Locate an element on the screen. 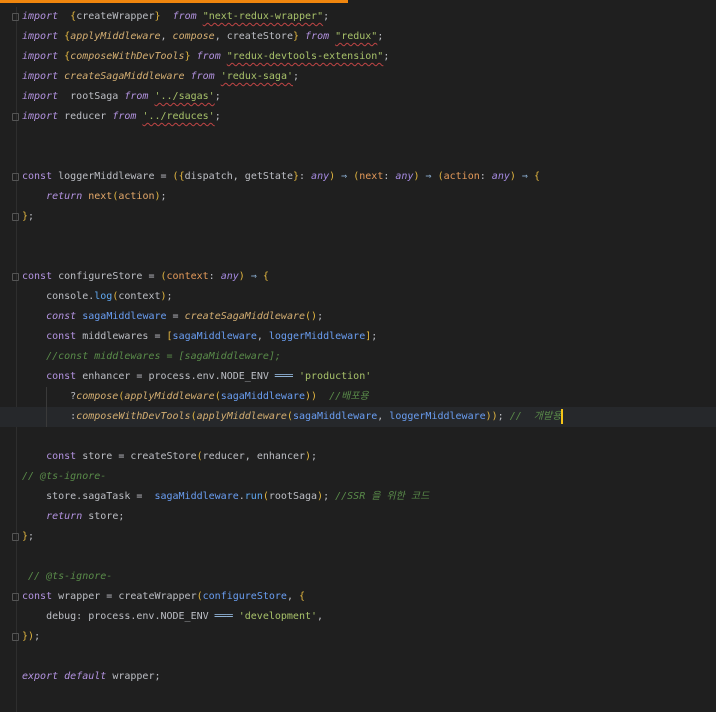 The height and width of the screenshot is (712, 716). code-token: 'redux-saga' is located at coordinates (256, 76).